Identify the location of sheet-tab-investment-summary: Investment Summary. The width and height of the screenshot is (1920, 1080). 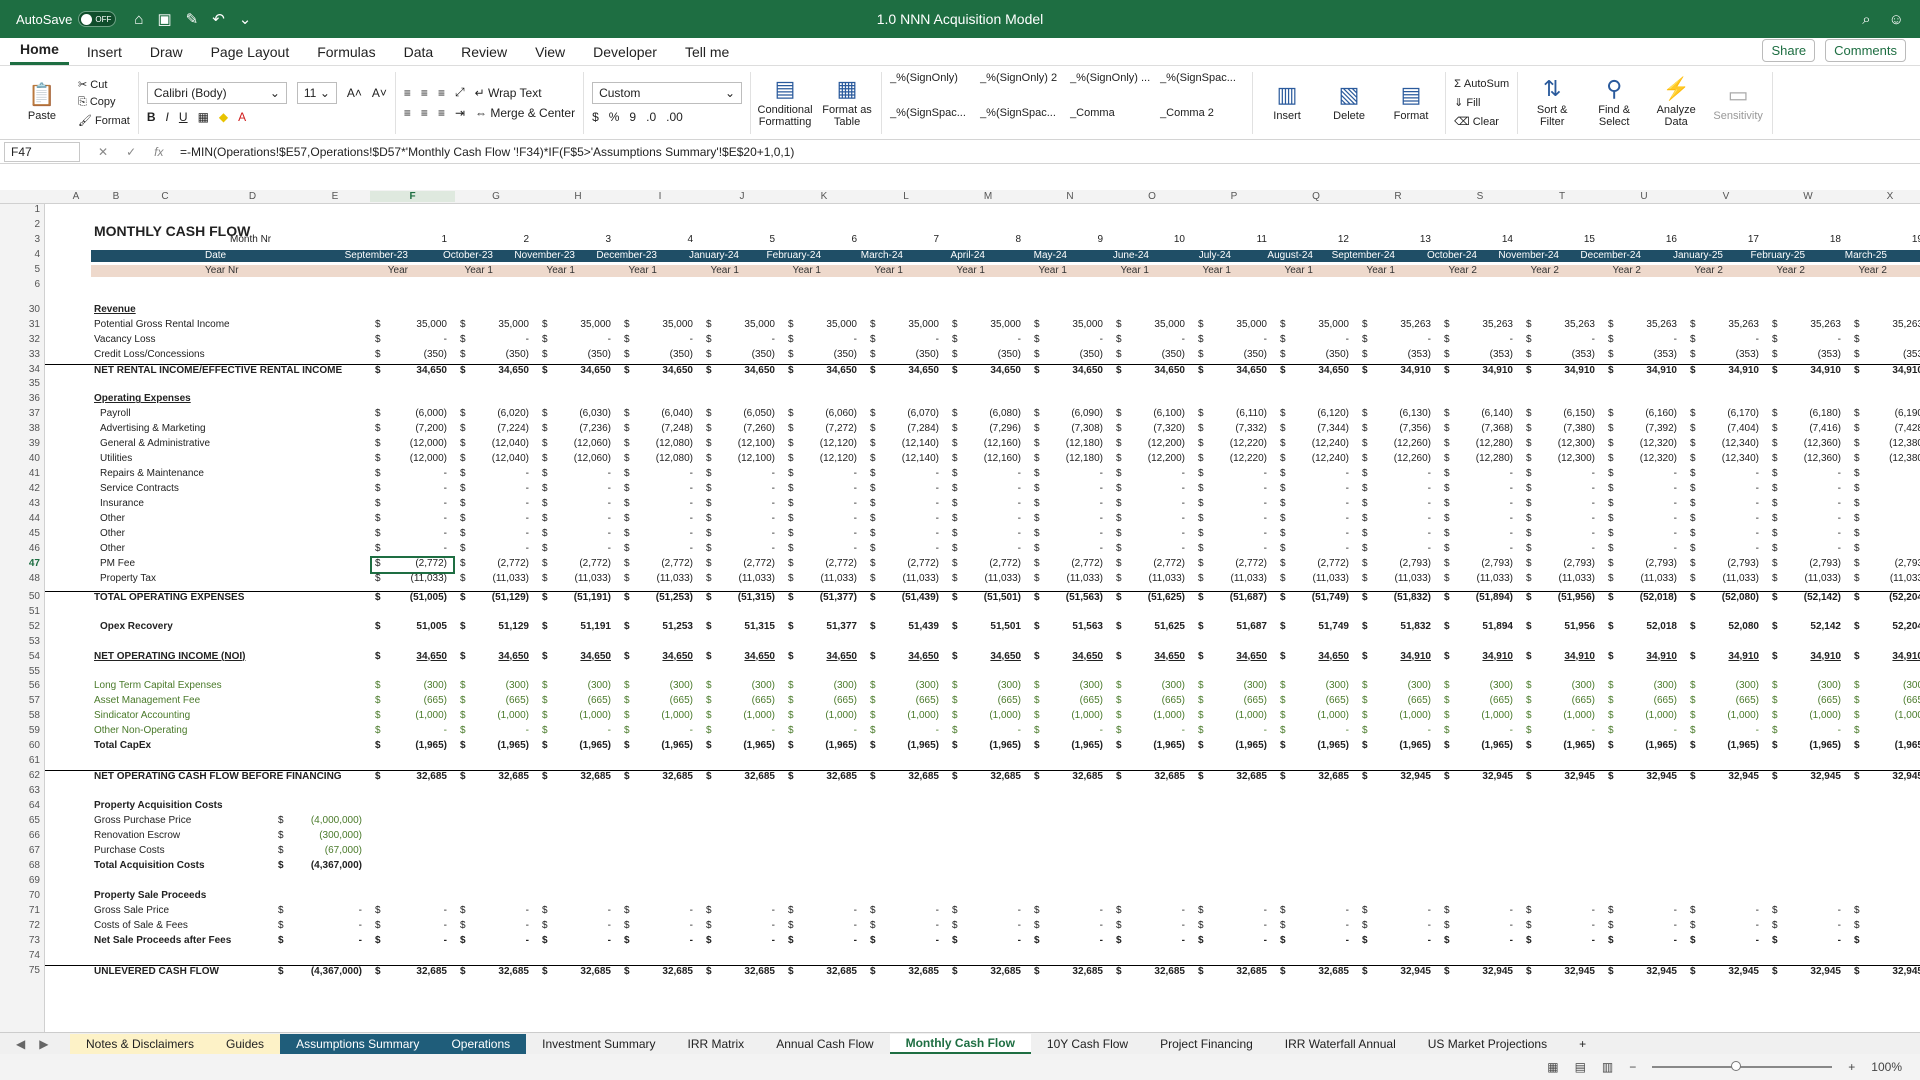
(598, 1044).